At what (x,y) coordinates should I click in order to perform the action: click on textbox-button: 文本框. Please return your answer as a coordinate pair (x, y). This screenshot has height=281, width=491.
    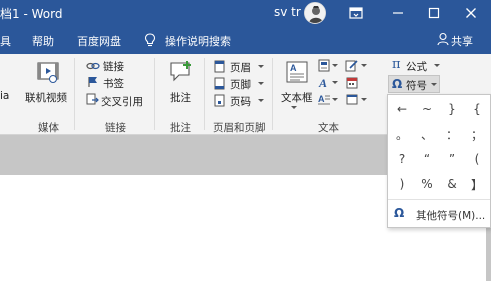
    Looking at the image, I should click on (297, 97).